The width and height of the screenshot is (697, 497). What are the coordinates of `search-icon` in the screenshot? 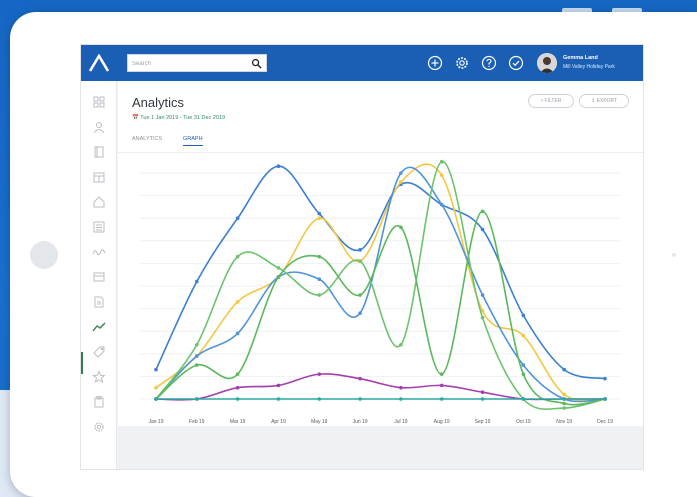 It's located at (256, 63).